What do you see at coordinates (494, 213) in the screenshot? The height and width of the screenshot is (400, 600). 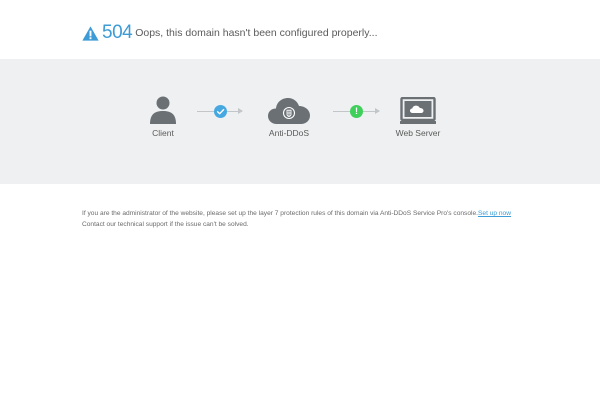 I see `set-up-now-link: Set up now` at bounding box center [494, 213].